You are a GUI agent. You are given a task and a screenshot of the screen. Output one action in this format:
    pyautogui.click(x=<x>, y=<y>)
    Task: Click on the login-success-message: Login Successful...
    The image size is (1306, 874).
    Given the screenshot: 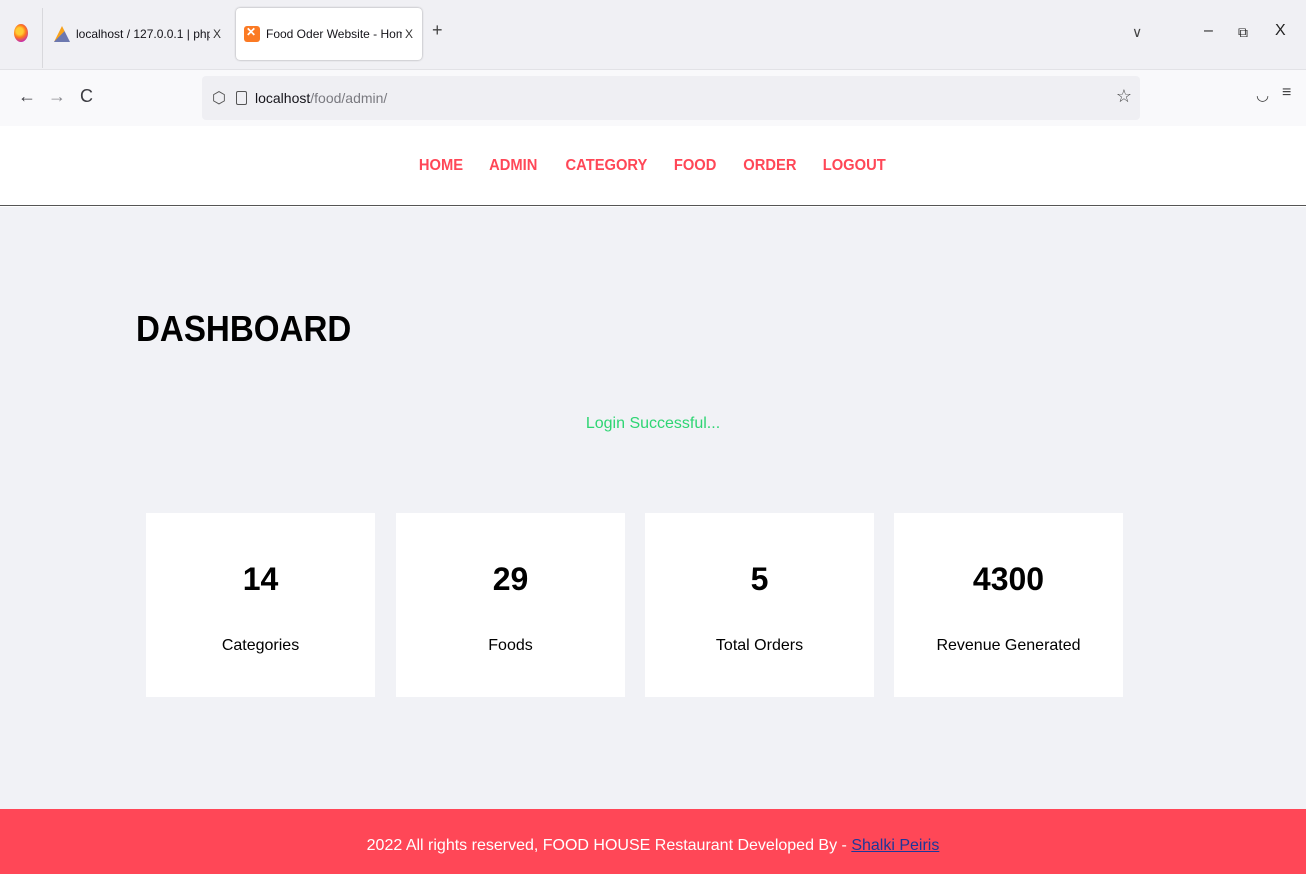 What is the action you would take?
    pyautogui.click(x=653, y=423)
    